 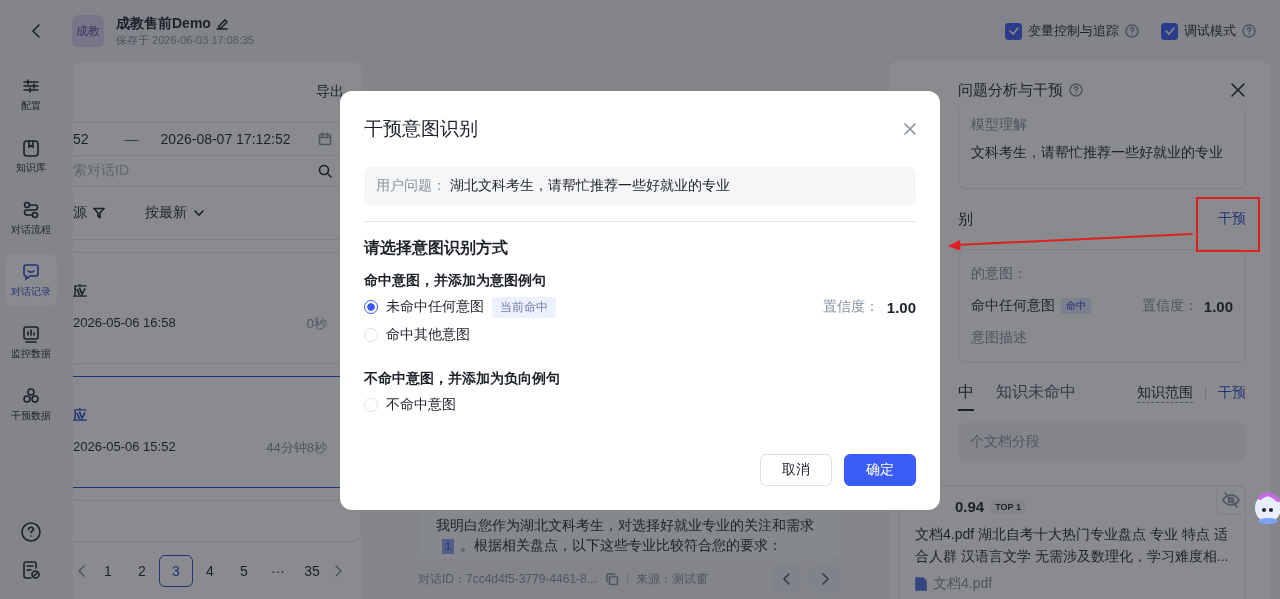 I want to click on tab: 知识未命中, so click(x=1036, y=393).